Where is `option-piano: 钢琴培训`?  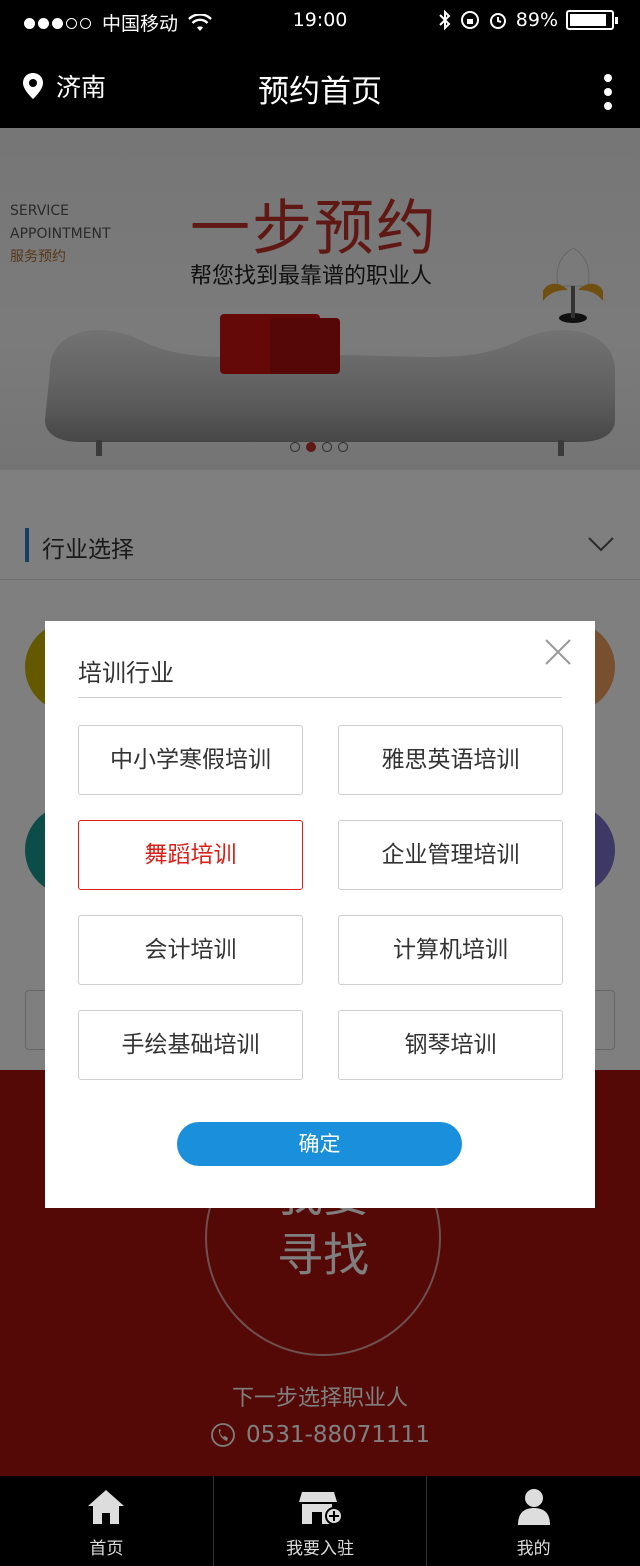
option-piano: 钢琴培训 is located at coordinates (450, 1045).